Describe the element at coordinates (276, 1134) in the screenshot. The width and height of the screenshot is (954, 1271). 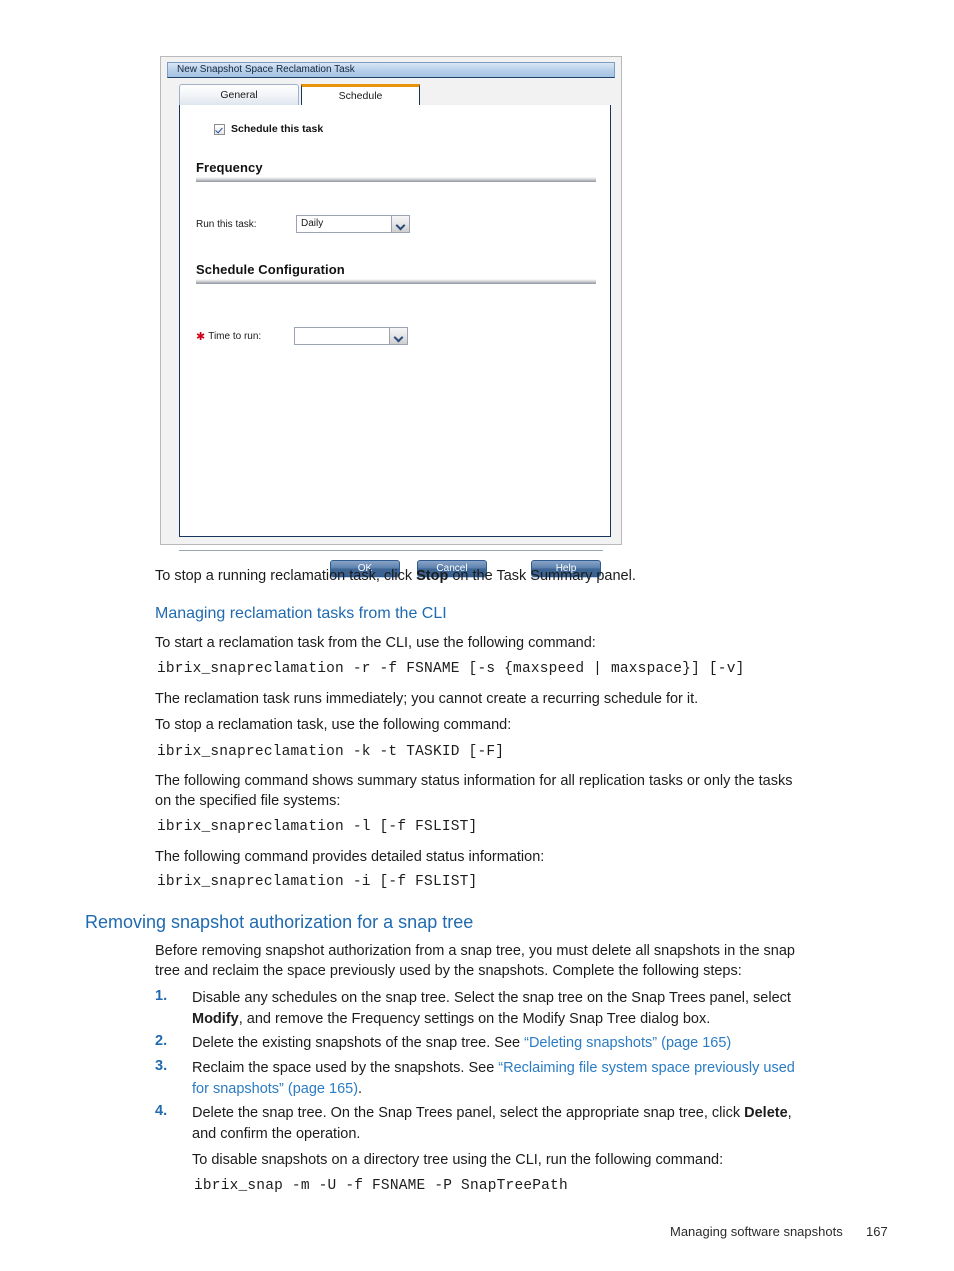
I see `list-item-step-4-line-2: and confirm the operation.` at that location.